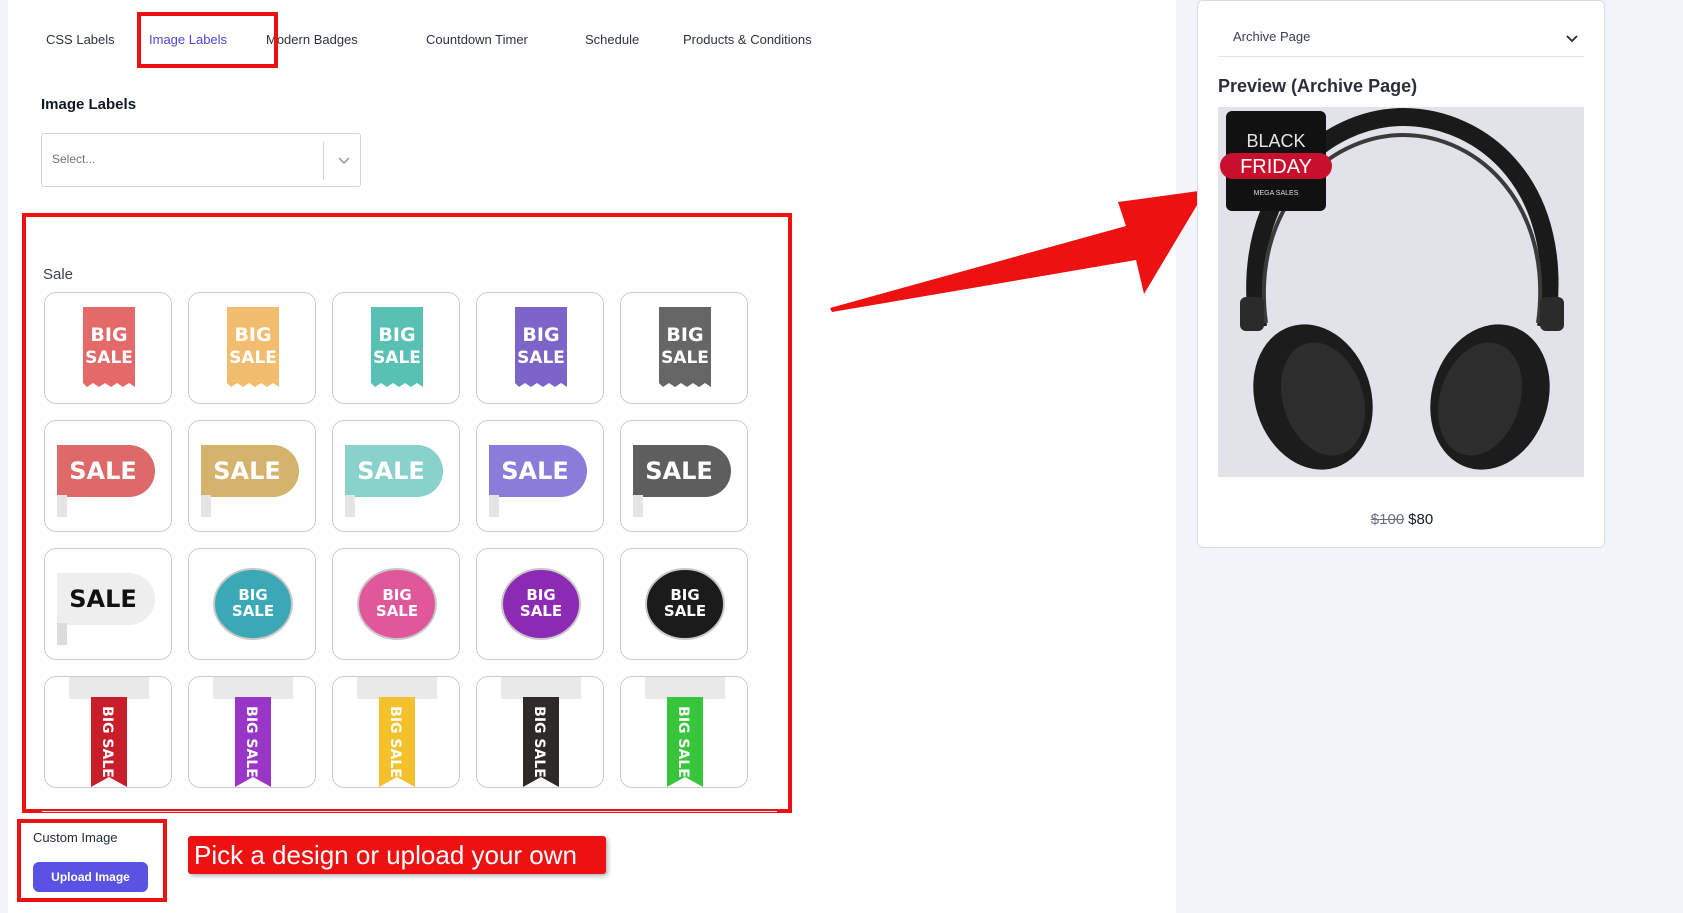 This screenshot has width=1683, height=913. Describe the element at coordinates (312, 40) in the screenshot. I see `tab-modern-badges: Modern Badges` at that location.